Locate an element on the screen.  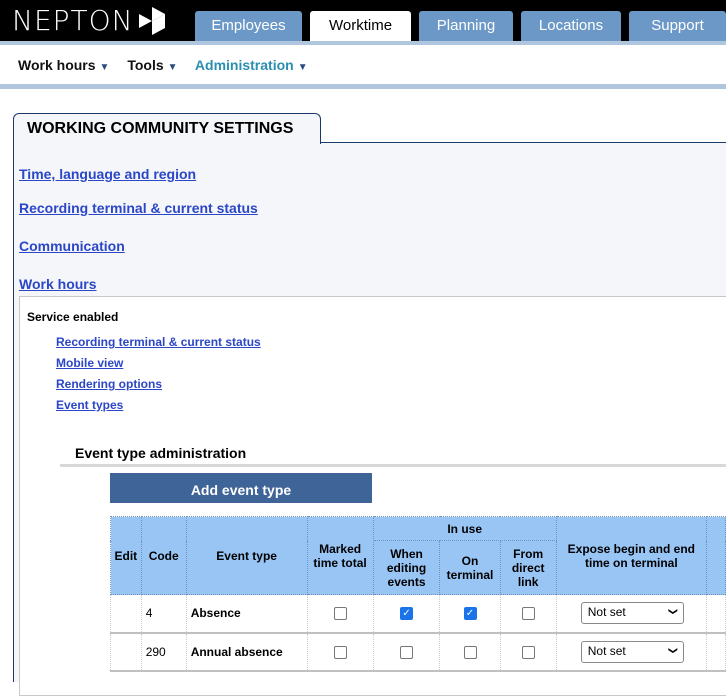
menu-label: Work hours is located at coordinates (57, 65).